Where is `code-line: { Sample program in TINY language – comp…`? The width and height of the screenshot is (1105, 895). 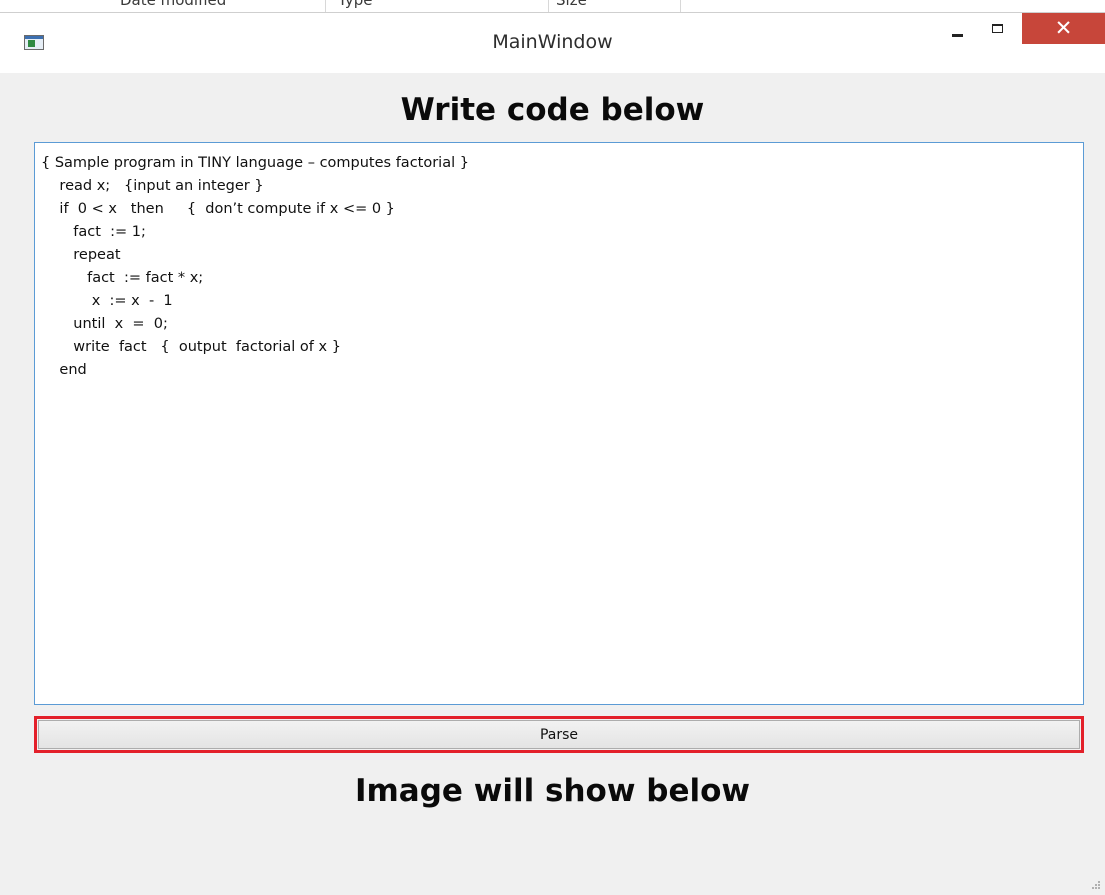
code-line: { Sample program in TINY language – comp… is located at coordinates (255, 163).